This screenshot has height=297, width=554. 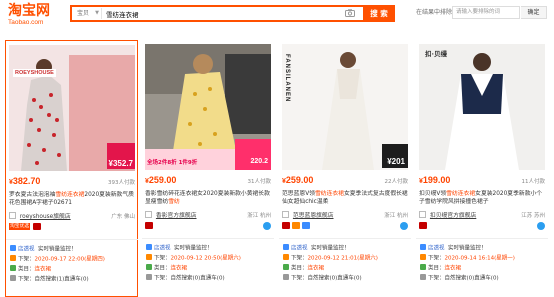 What do you see at coordinates (482, 215) in the screenshot?
I see `shop-row: 扣贝缦官方旗舰店 江苏 苏州` at bounding box center [482, 215].